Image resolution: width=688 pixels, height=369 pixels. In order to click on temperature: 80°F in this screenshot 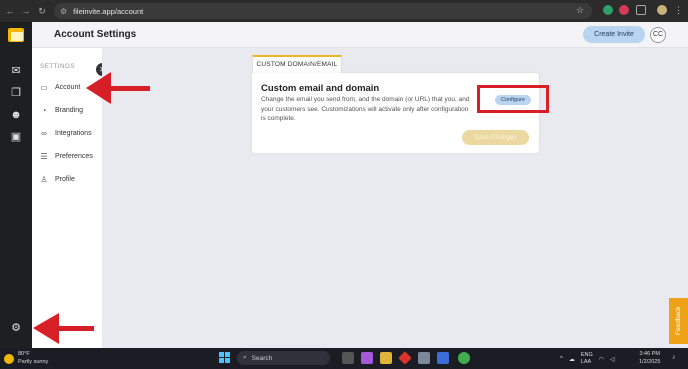, I will do `click(24, 354)`.